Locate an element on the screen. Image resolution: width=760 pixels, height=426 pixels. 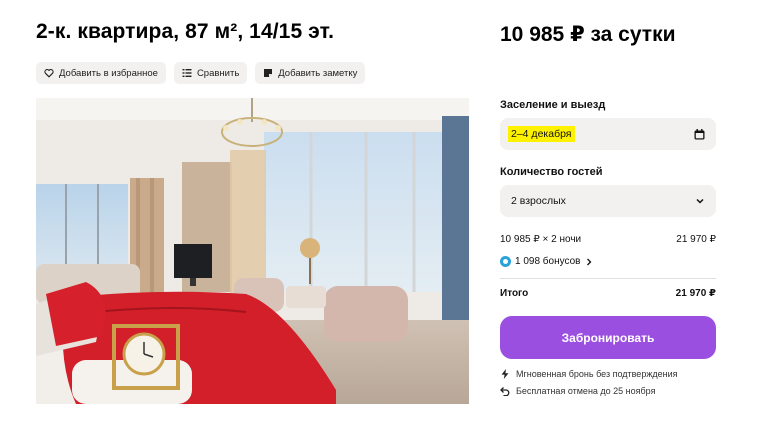
instant-booking-note: Мгновенная бронь без подтверждения is located at coordinates (588, 374).